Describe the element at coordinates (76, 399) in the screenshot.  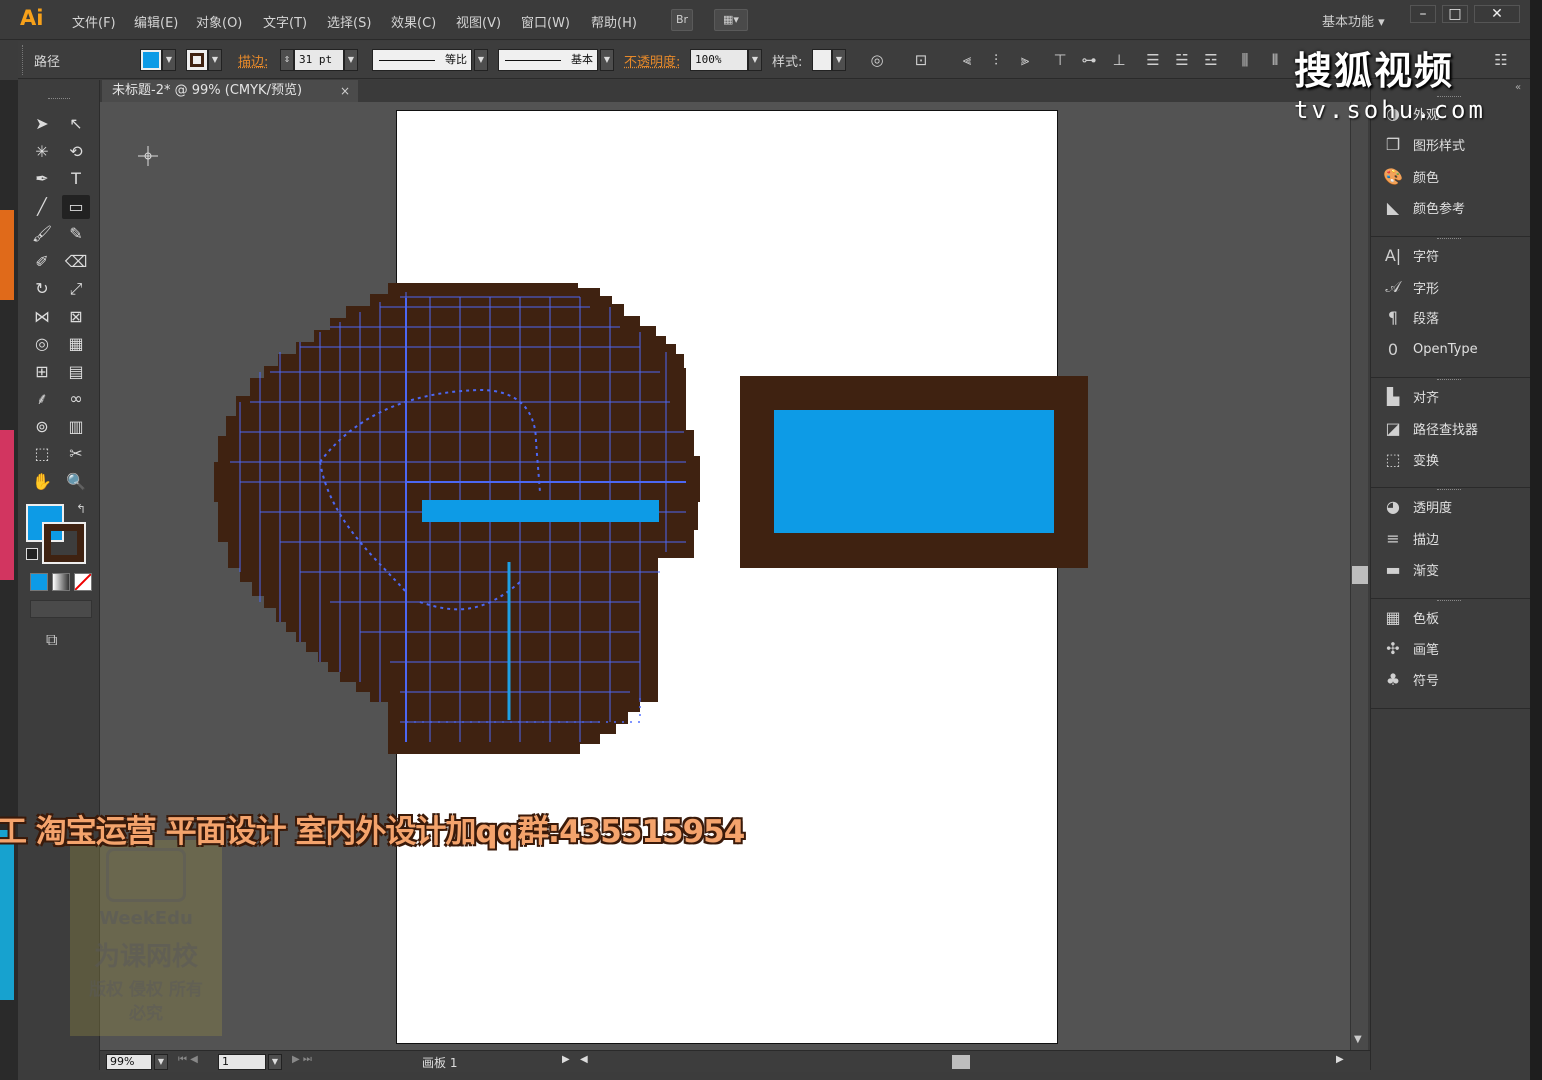
I see `blend-icon: ∞` at that location.